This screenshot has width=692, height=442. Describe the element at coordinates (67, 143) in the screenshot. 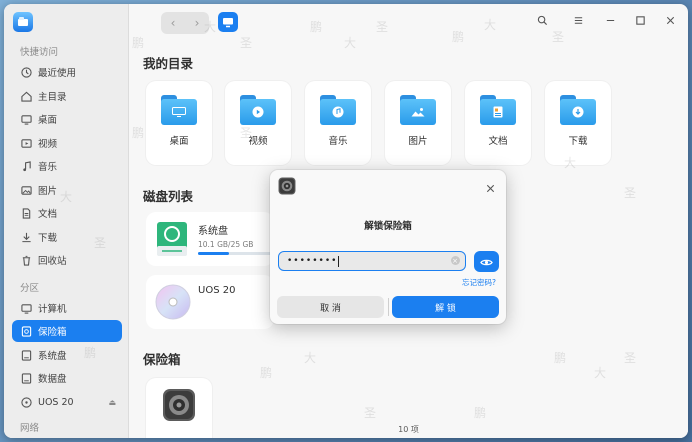

I see `sidebar-item-video: 视频` at that location.